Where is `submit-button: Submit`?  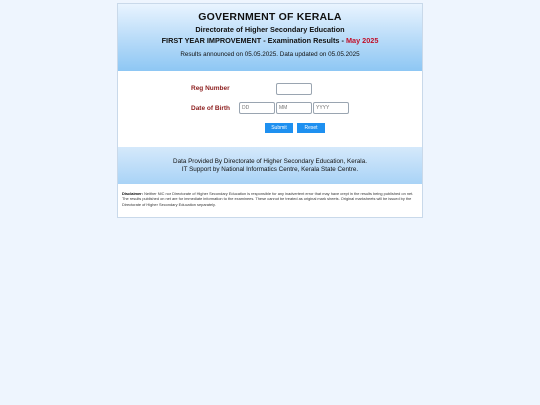
submit-button: Submit is located at coordinates (279, 128).